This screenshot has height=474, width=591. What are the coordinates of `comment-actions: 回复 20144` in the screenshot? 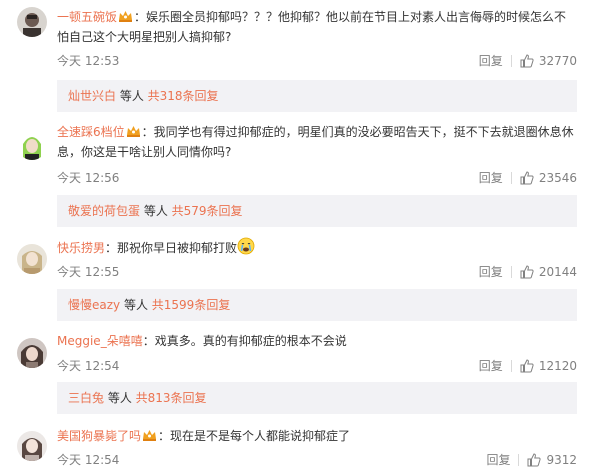 It's located at (528, 271).